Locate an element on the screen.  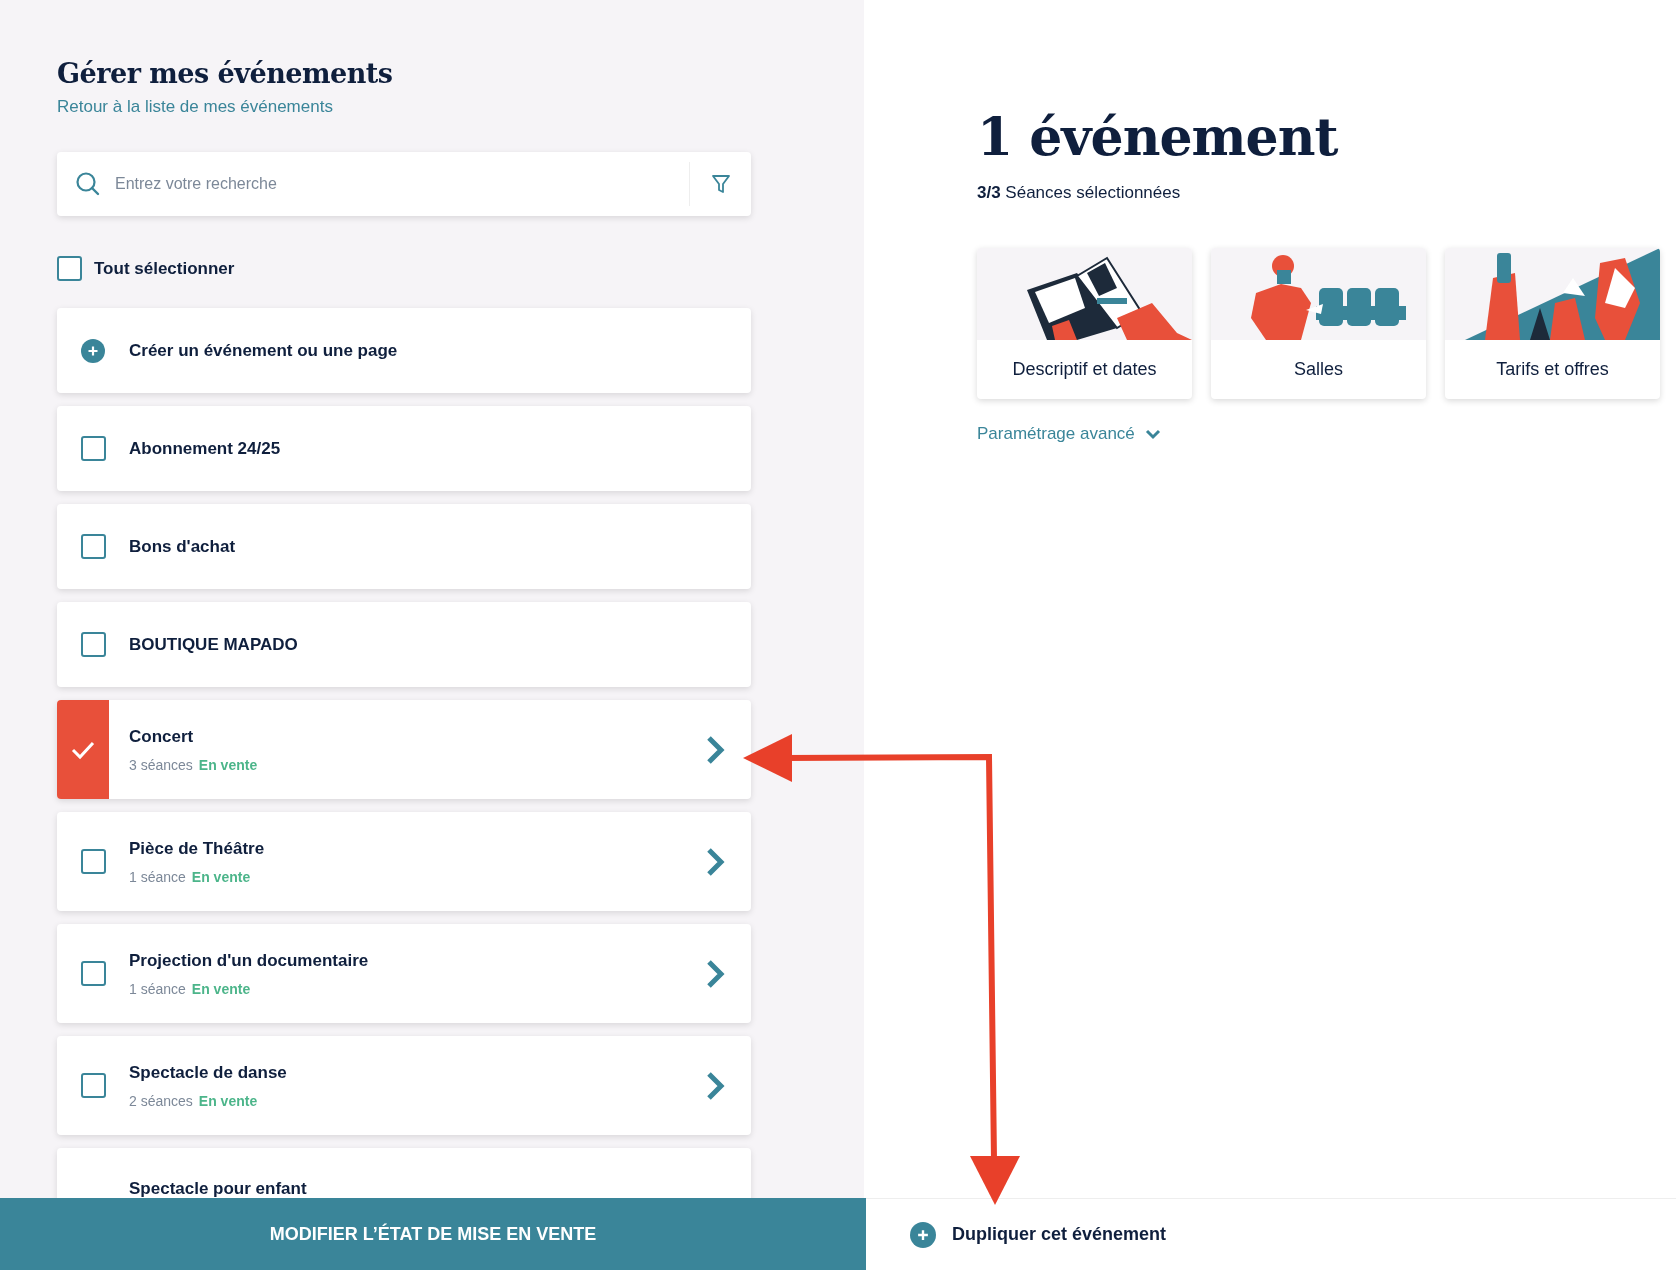
select-all-label: Tout sélectionner is located at coordinates (164, 268).